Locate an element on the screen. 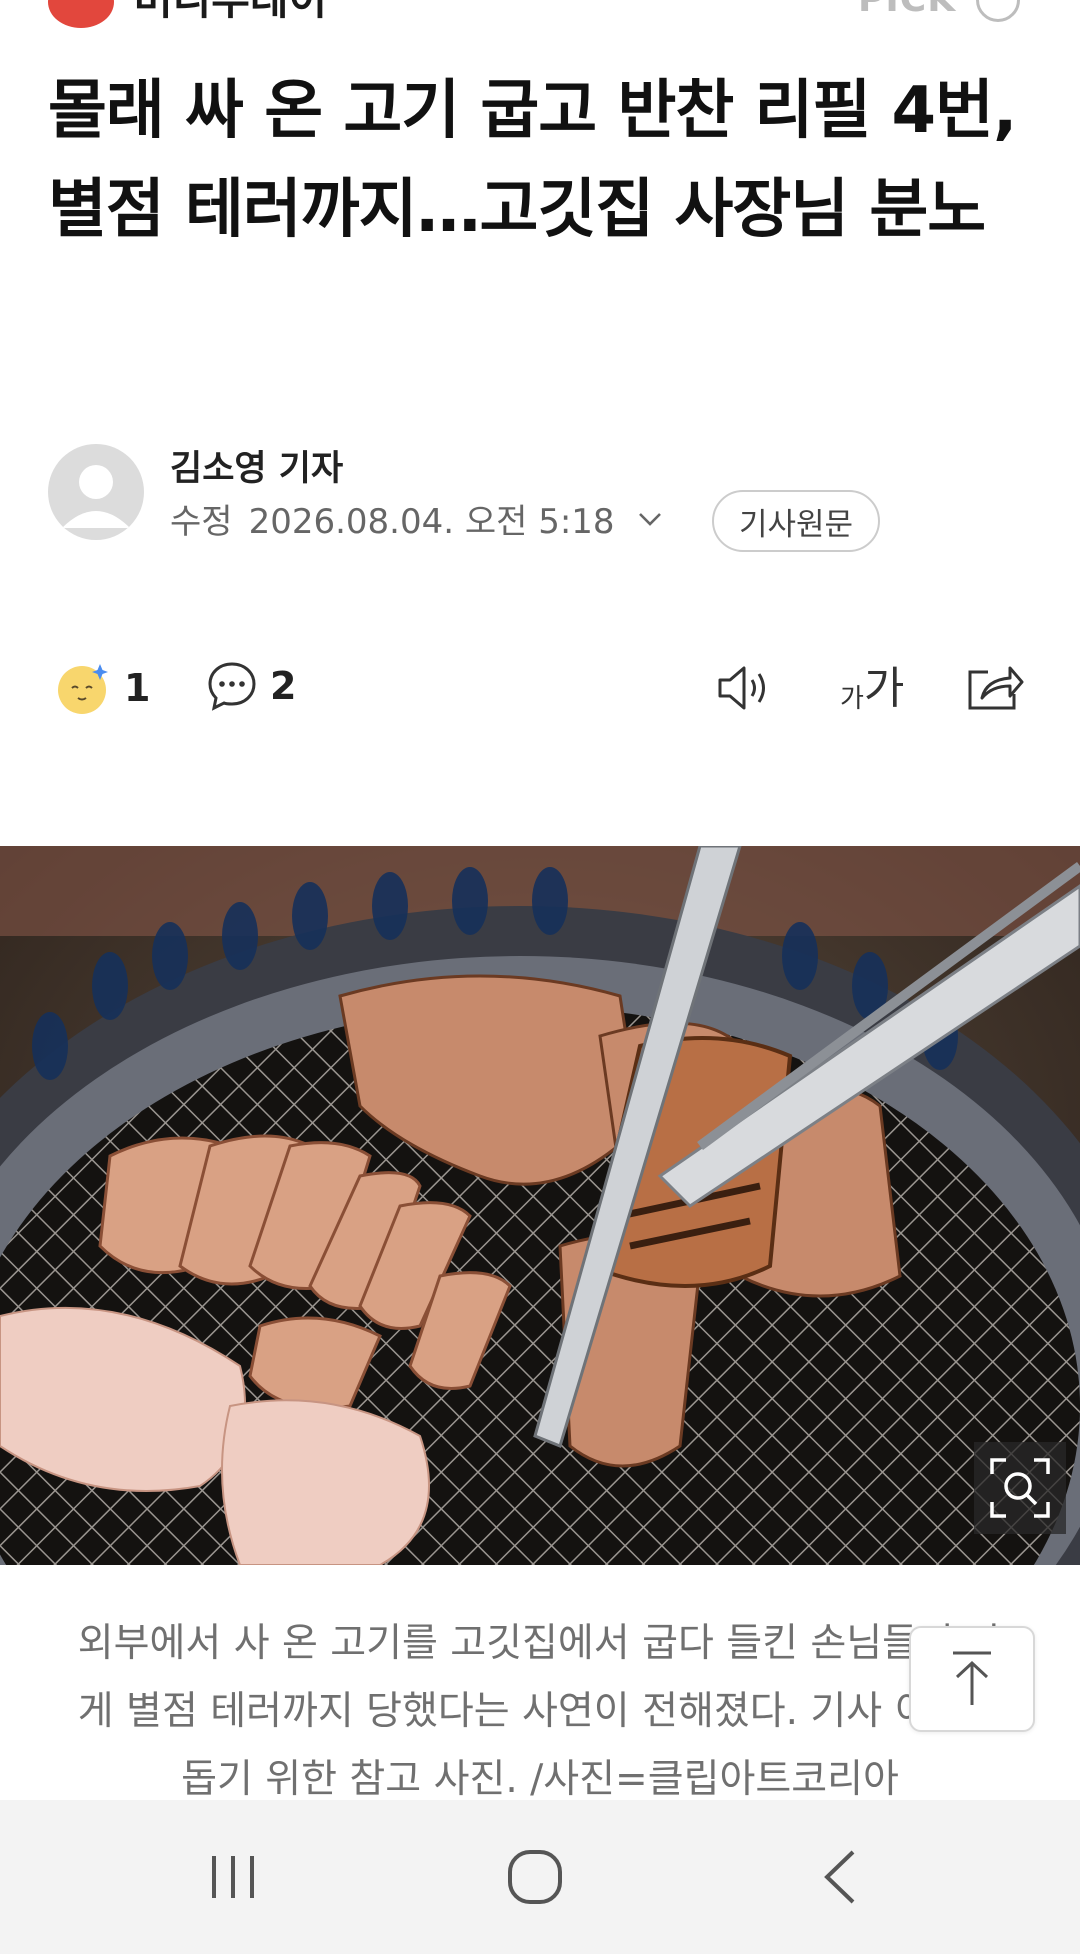 The width and height of the screenshot is (1080, 1954). press-header: 머니투데이 PICK is located at coordinates (540, 15).